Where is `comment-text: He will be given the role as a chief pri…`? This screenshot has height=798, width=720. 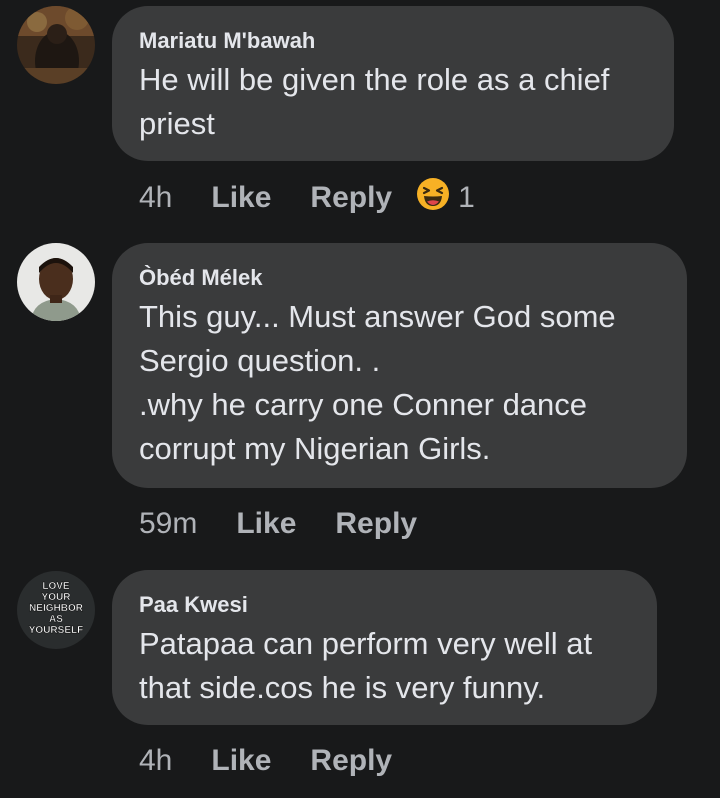
comment-text: He will be given the role as a chief pri… is located at coordinates (374, 101).